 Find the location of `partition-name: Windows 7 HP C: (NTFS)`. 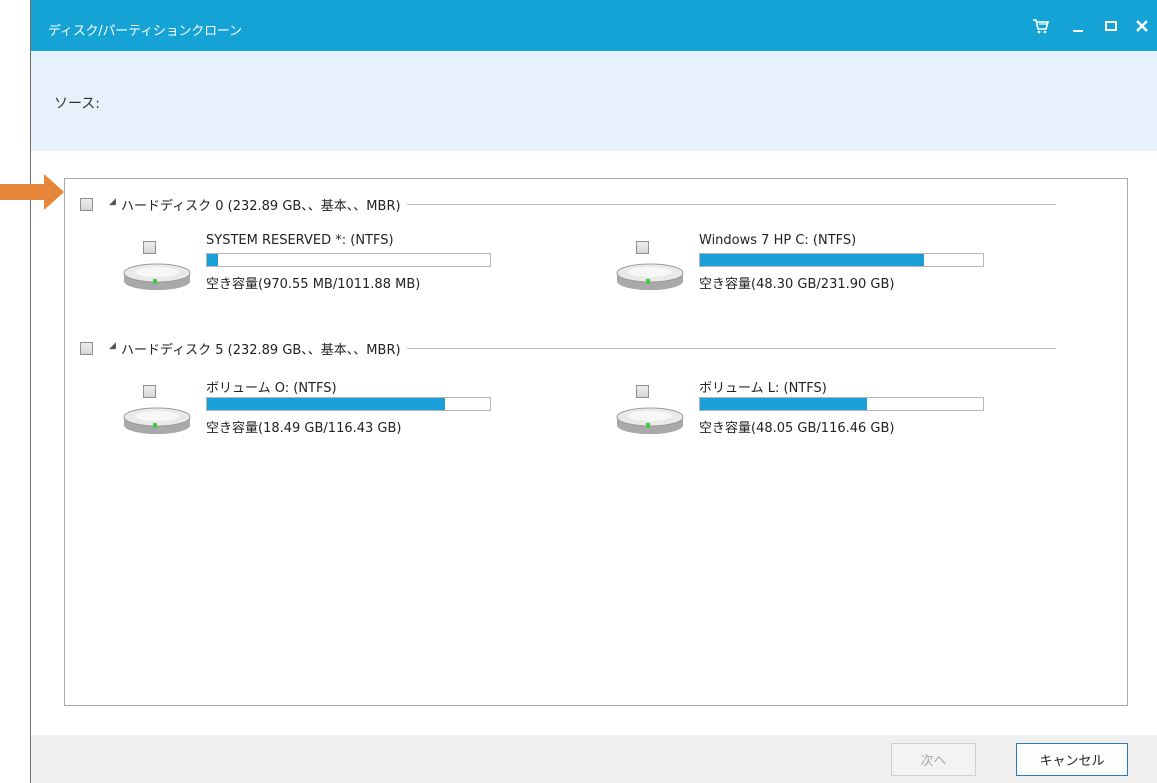

partition-name: Windows 7 HP C: (NTFS) is located at coordinates (778, 240).